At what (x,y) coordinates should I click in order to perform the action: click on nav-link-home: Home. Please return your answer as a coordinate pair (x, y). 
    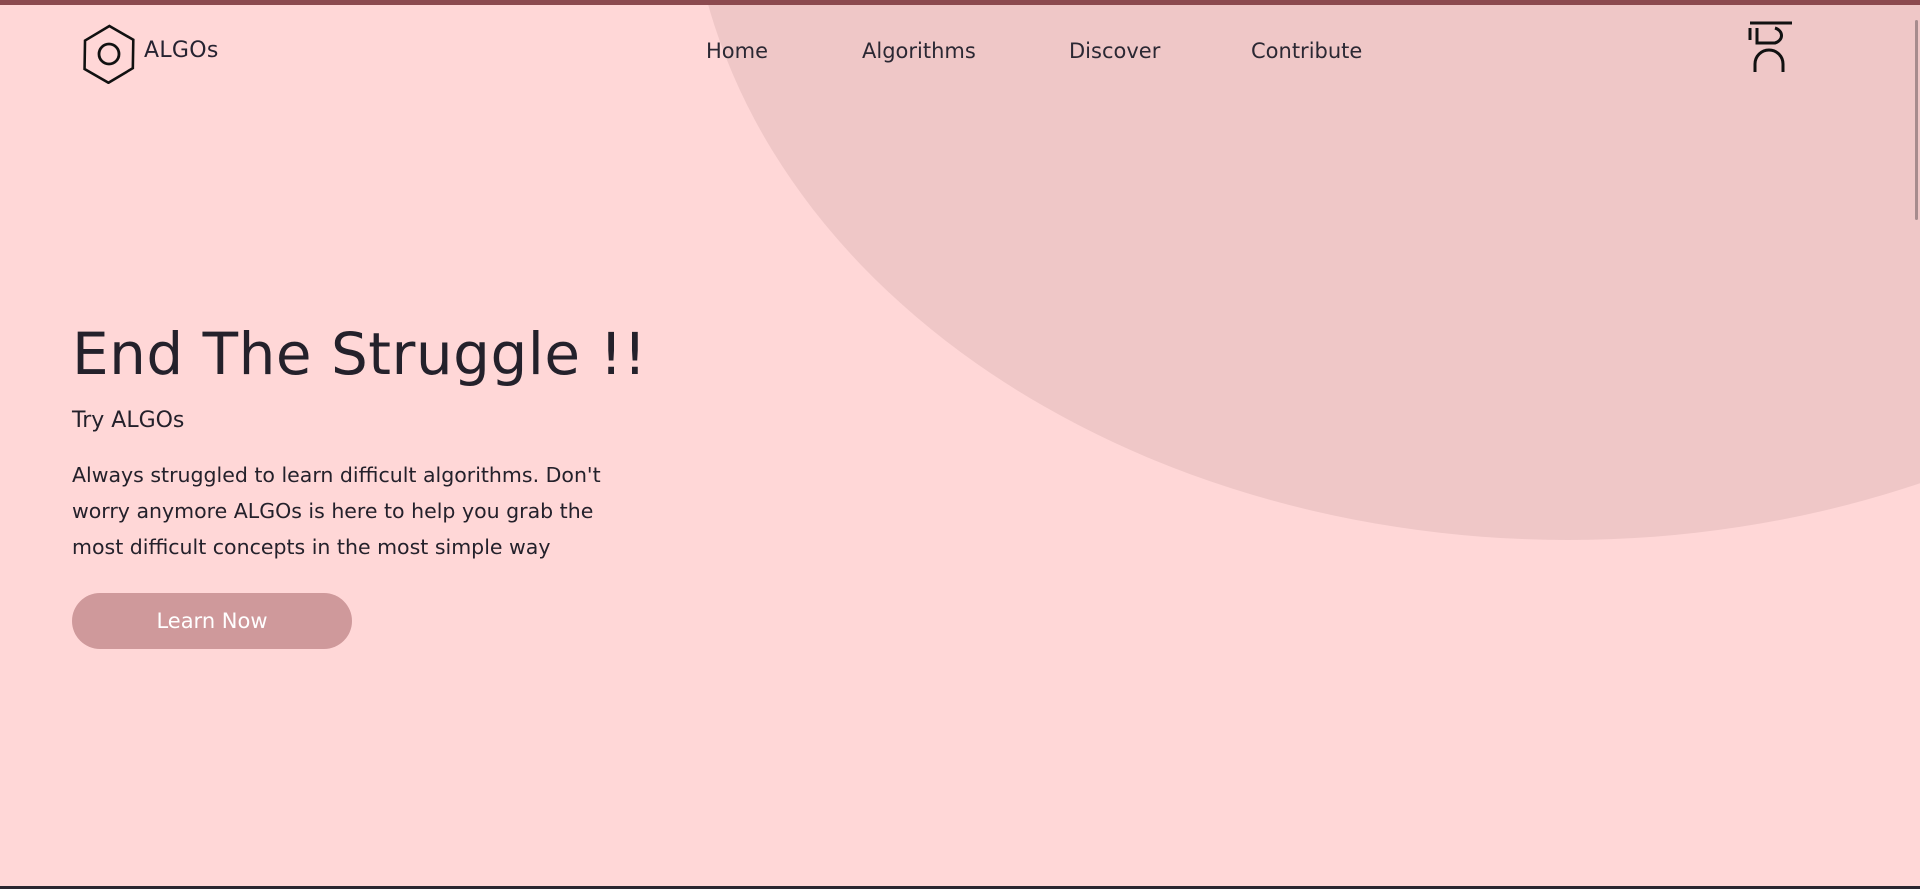
    Looking at the image, I should click on (737, 51).